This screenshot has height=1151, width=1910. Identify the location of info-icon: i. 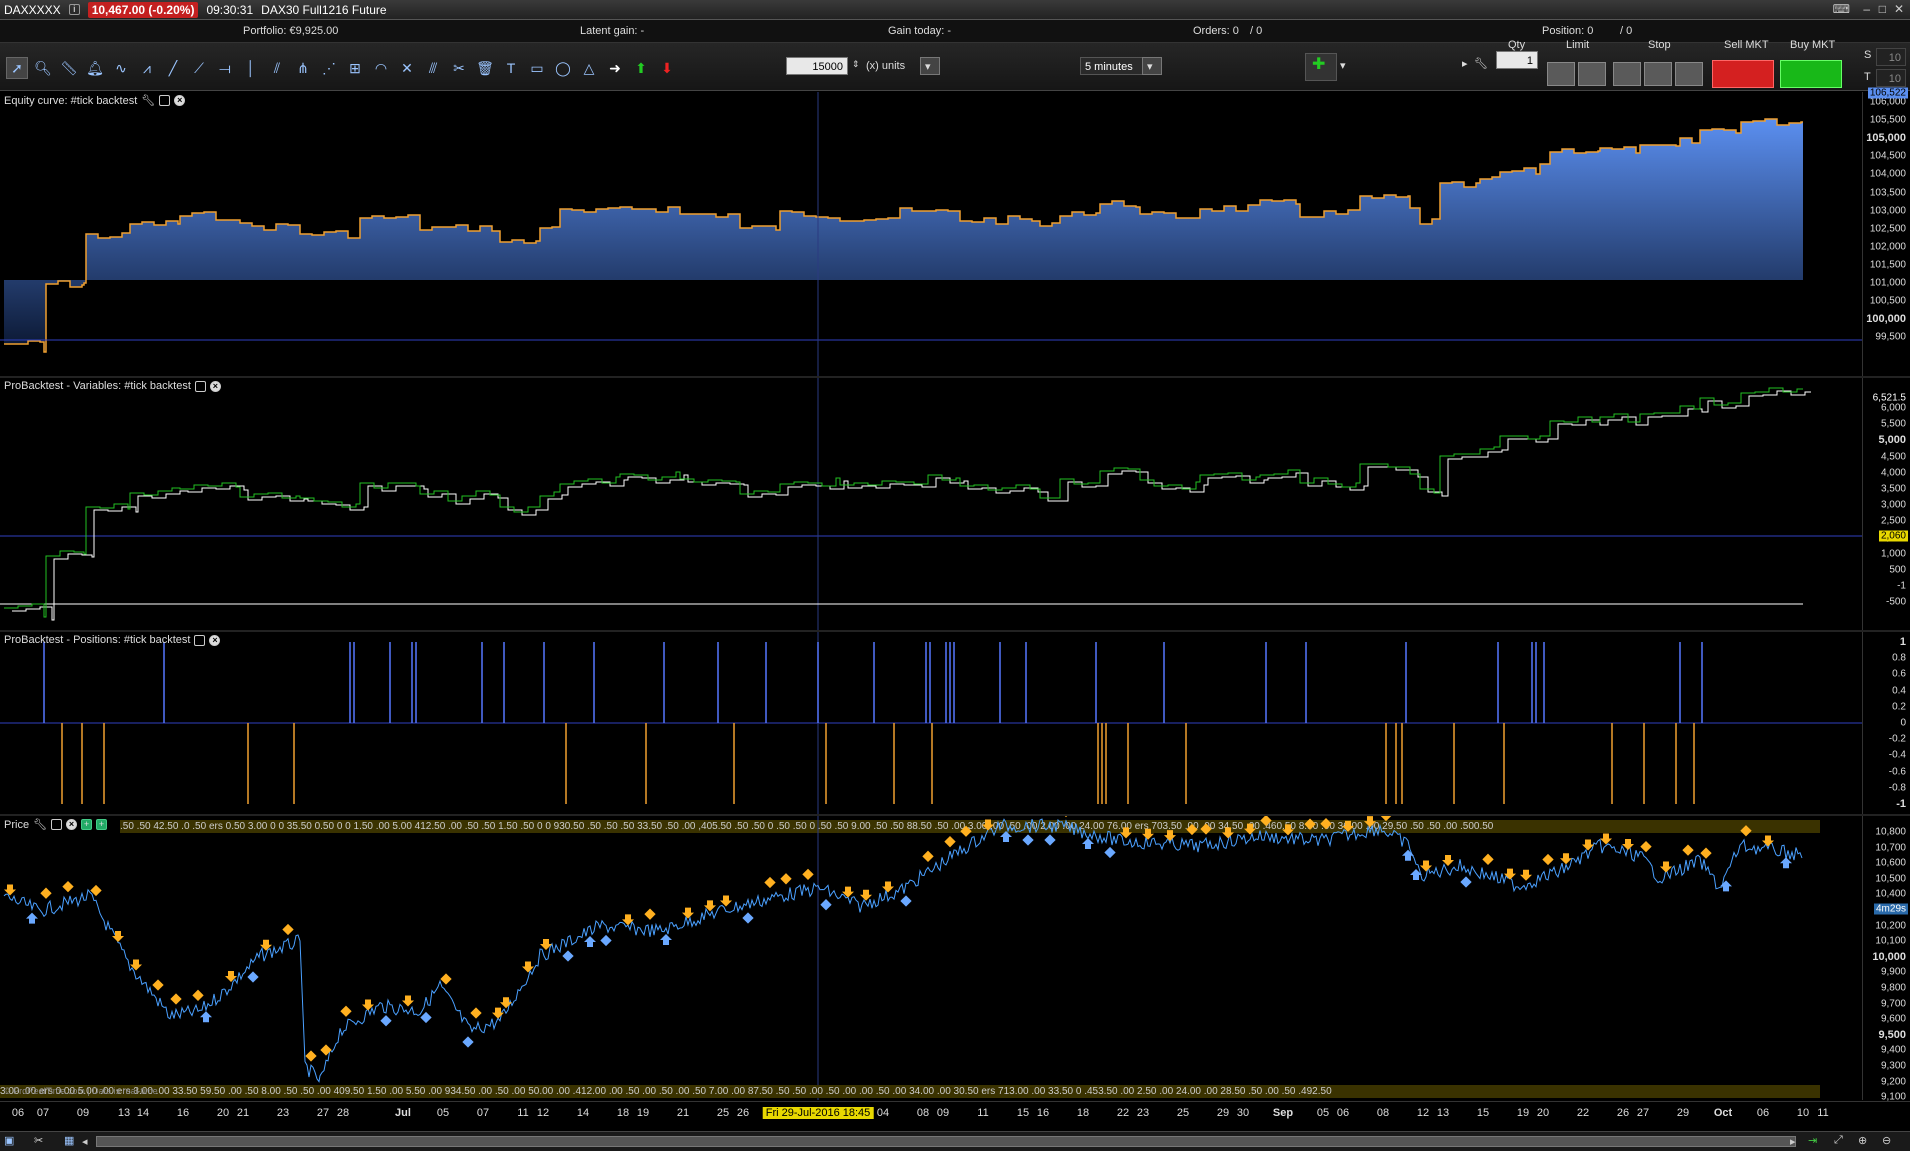
(74, 9).